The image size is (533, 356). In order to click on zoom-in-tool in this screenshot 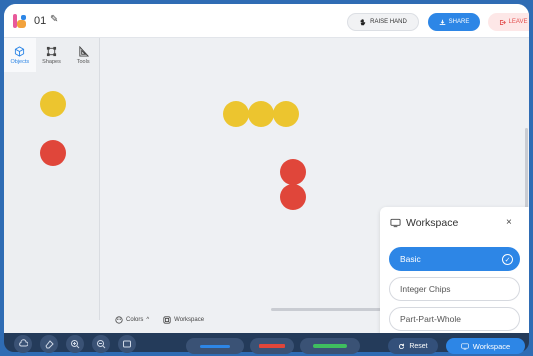, I will do `click(75, 344)`.